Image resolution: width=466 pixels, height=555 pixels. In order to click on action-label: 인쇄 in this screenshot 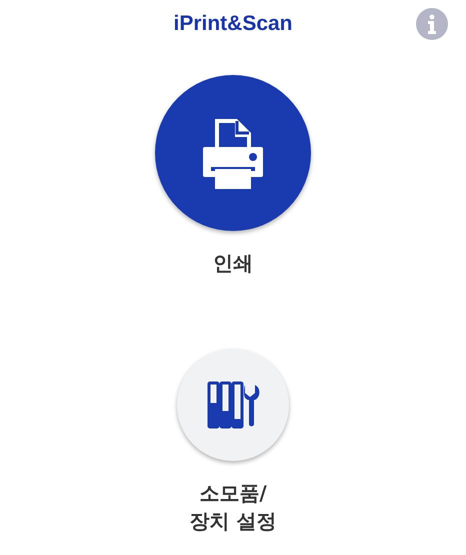, I will do `click(233, 263)`.